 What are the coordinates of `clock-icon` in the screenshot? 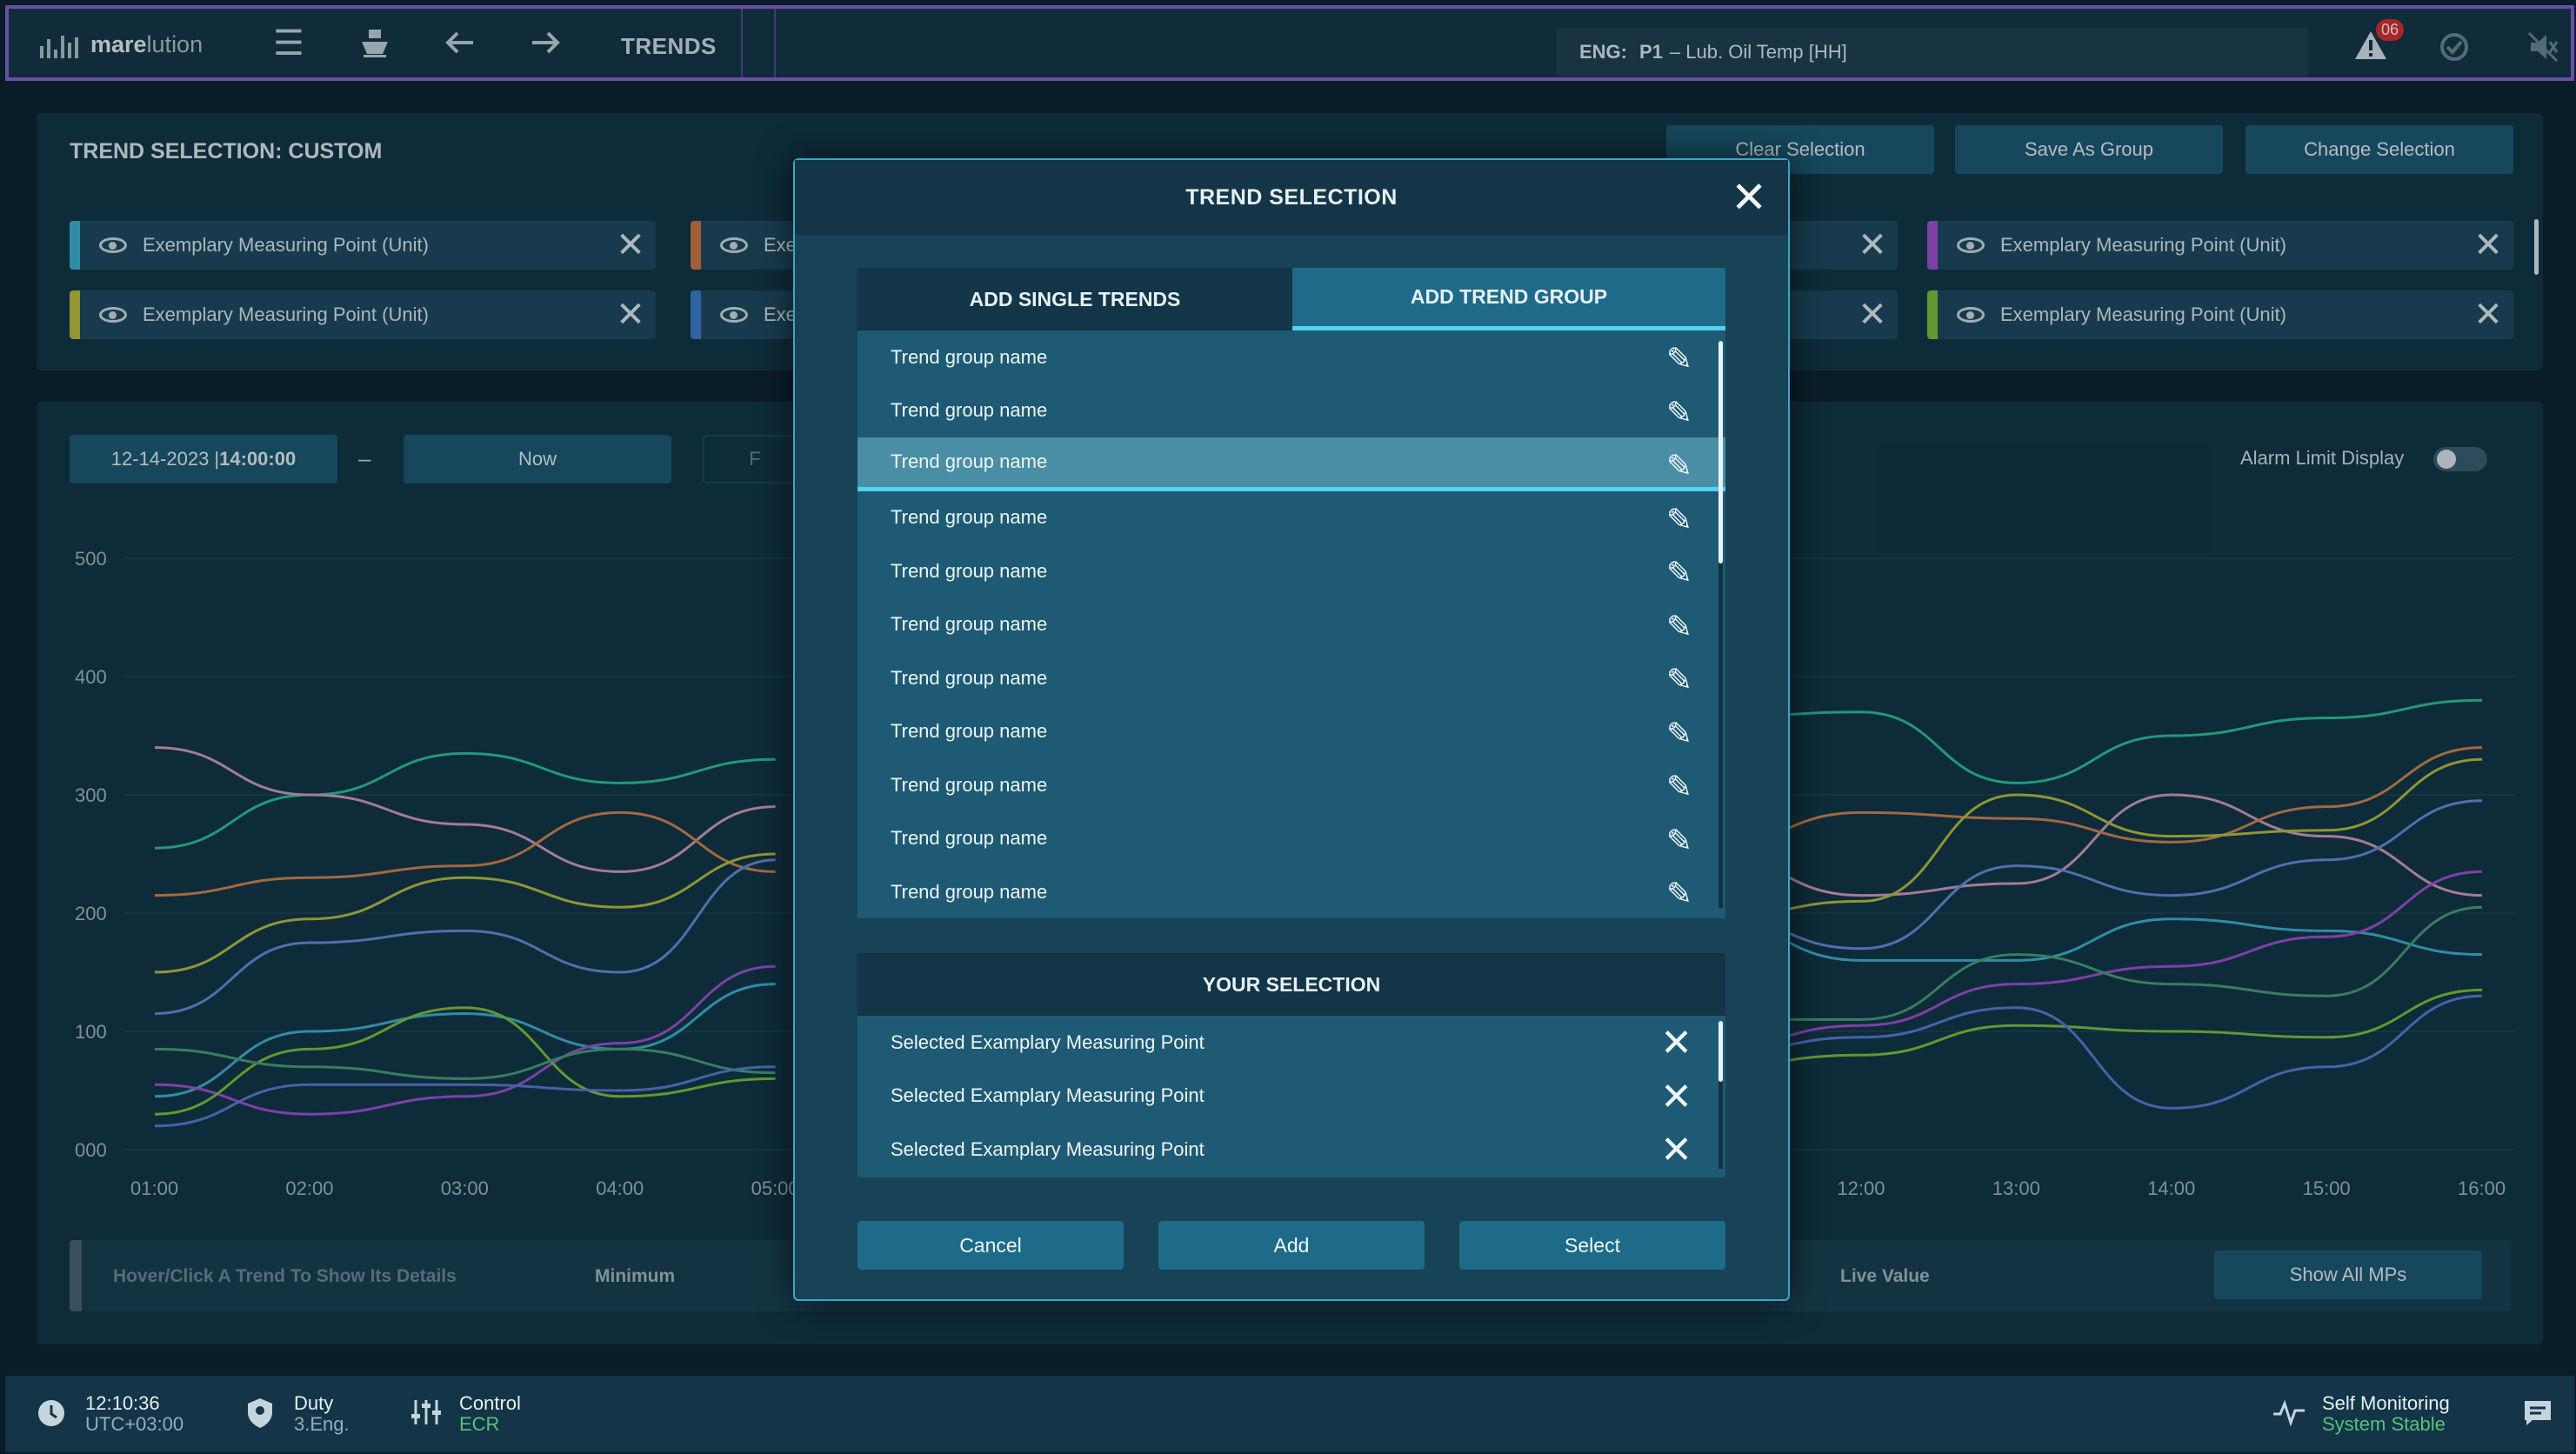 It's located at (51, 1415).